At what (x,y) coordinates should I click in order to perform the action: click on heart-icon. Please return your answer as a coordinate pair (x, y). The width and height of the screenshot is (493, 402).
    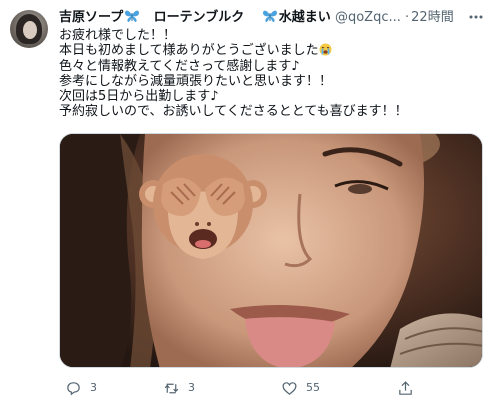
    Looking at the image, I should click on (289, 388).